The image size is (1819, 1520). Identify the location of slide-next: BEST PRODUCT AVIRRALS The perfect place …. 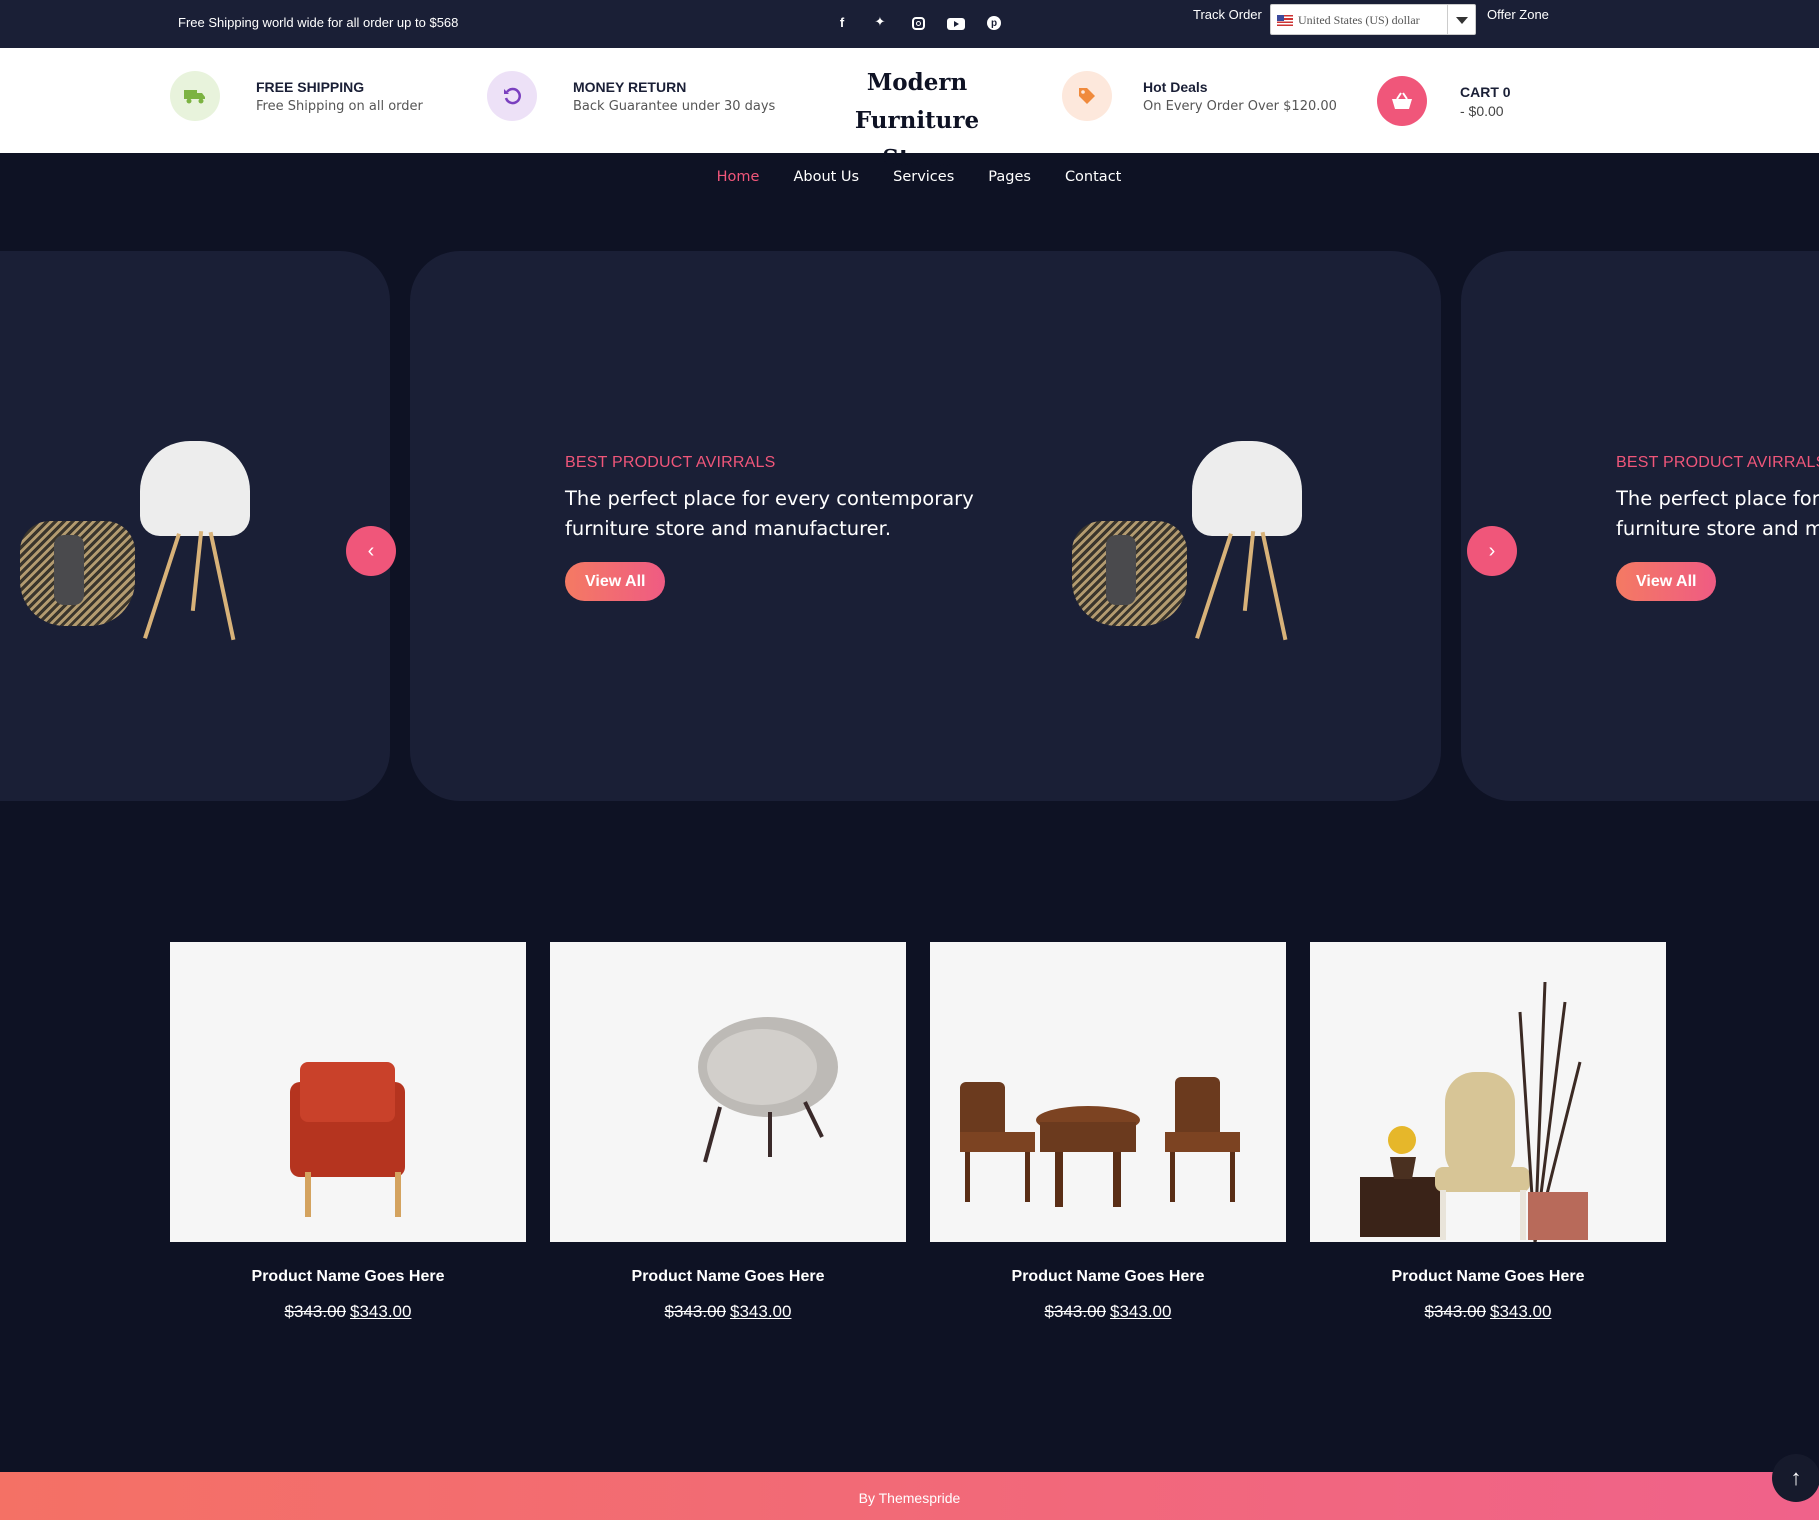
(1640, 526).